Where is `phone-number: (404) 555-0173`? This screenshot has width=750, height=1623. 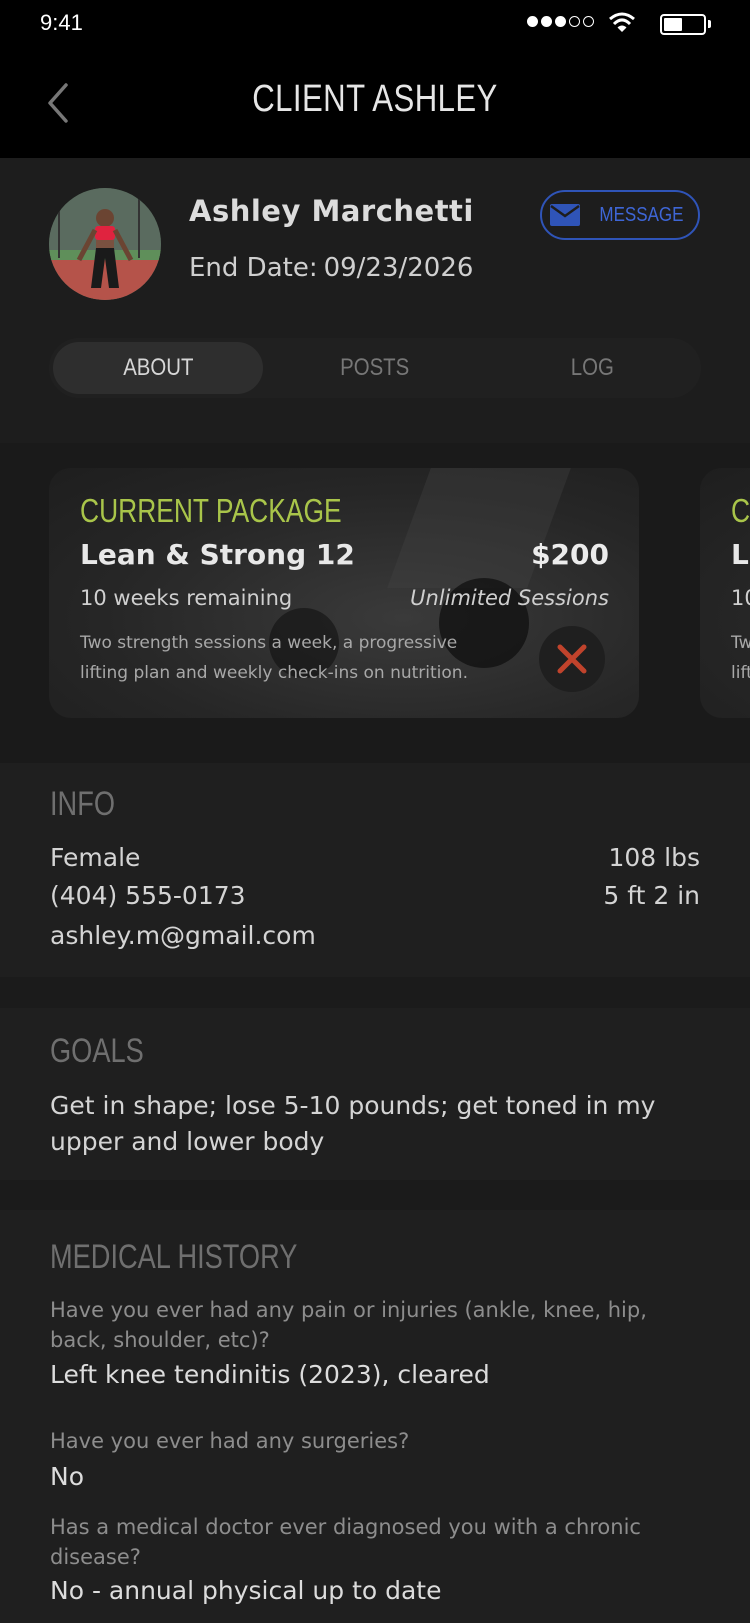 phone-number: (404) 555-0173 is located at coordinates (148, 895).